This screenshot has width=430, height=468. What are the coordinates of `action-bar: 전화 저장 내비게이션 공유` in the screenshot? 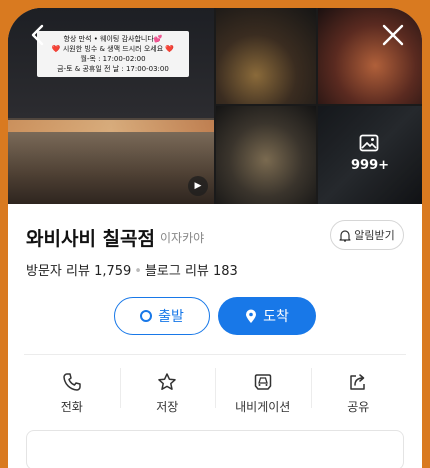 It's located at (215, 394).